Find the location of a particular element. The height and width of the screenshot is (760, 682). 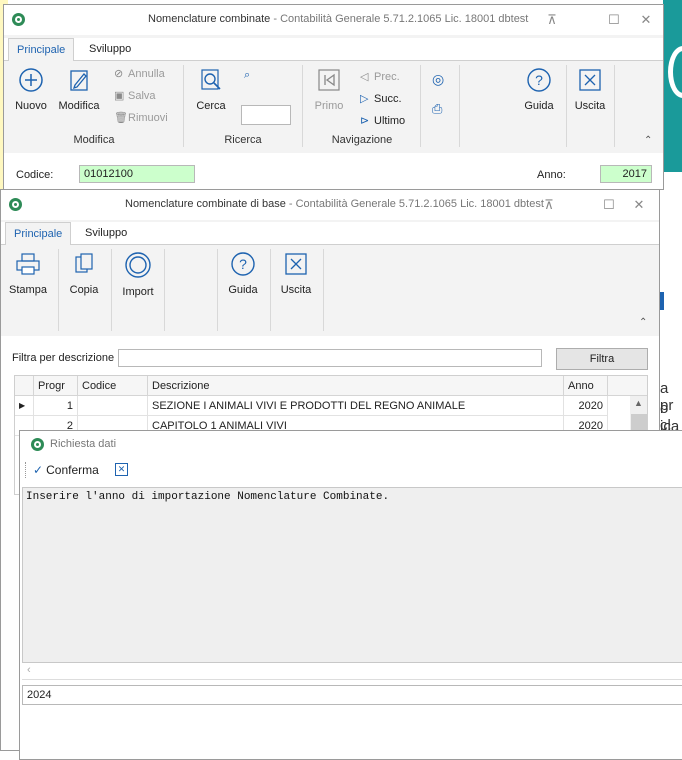

column-header-filler is located at coordinates (627, 386).